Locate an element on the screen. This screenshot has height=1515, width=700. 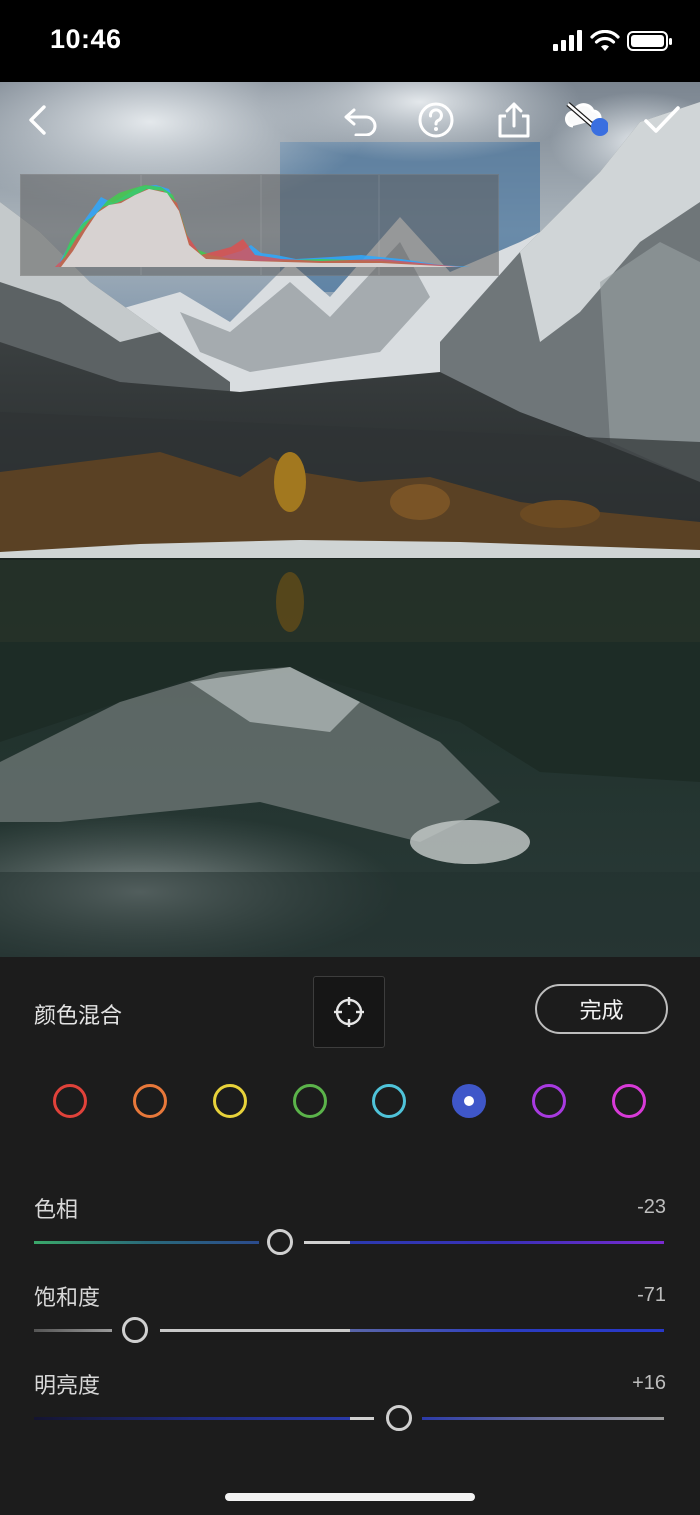
status-bar: 10:46 is located at coordinates (350, 41).